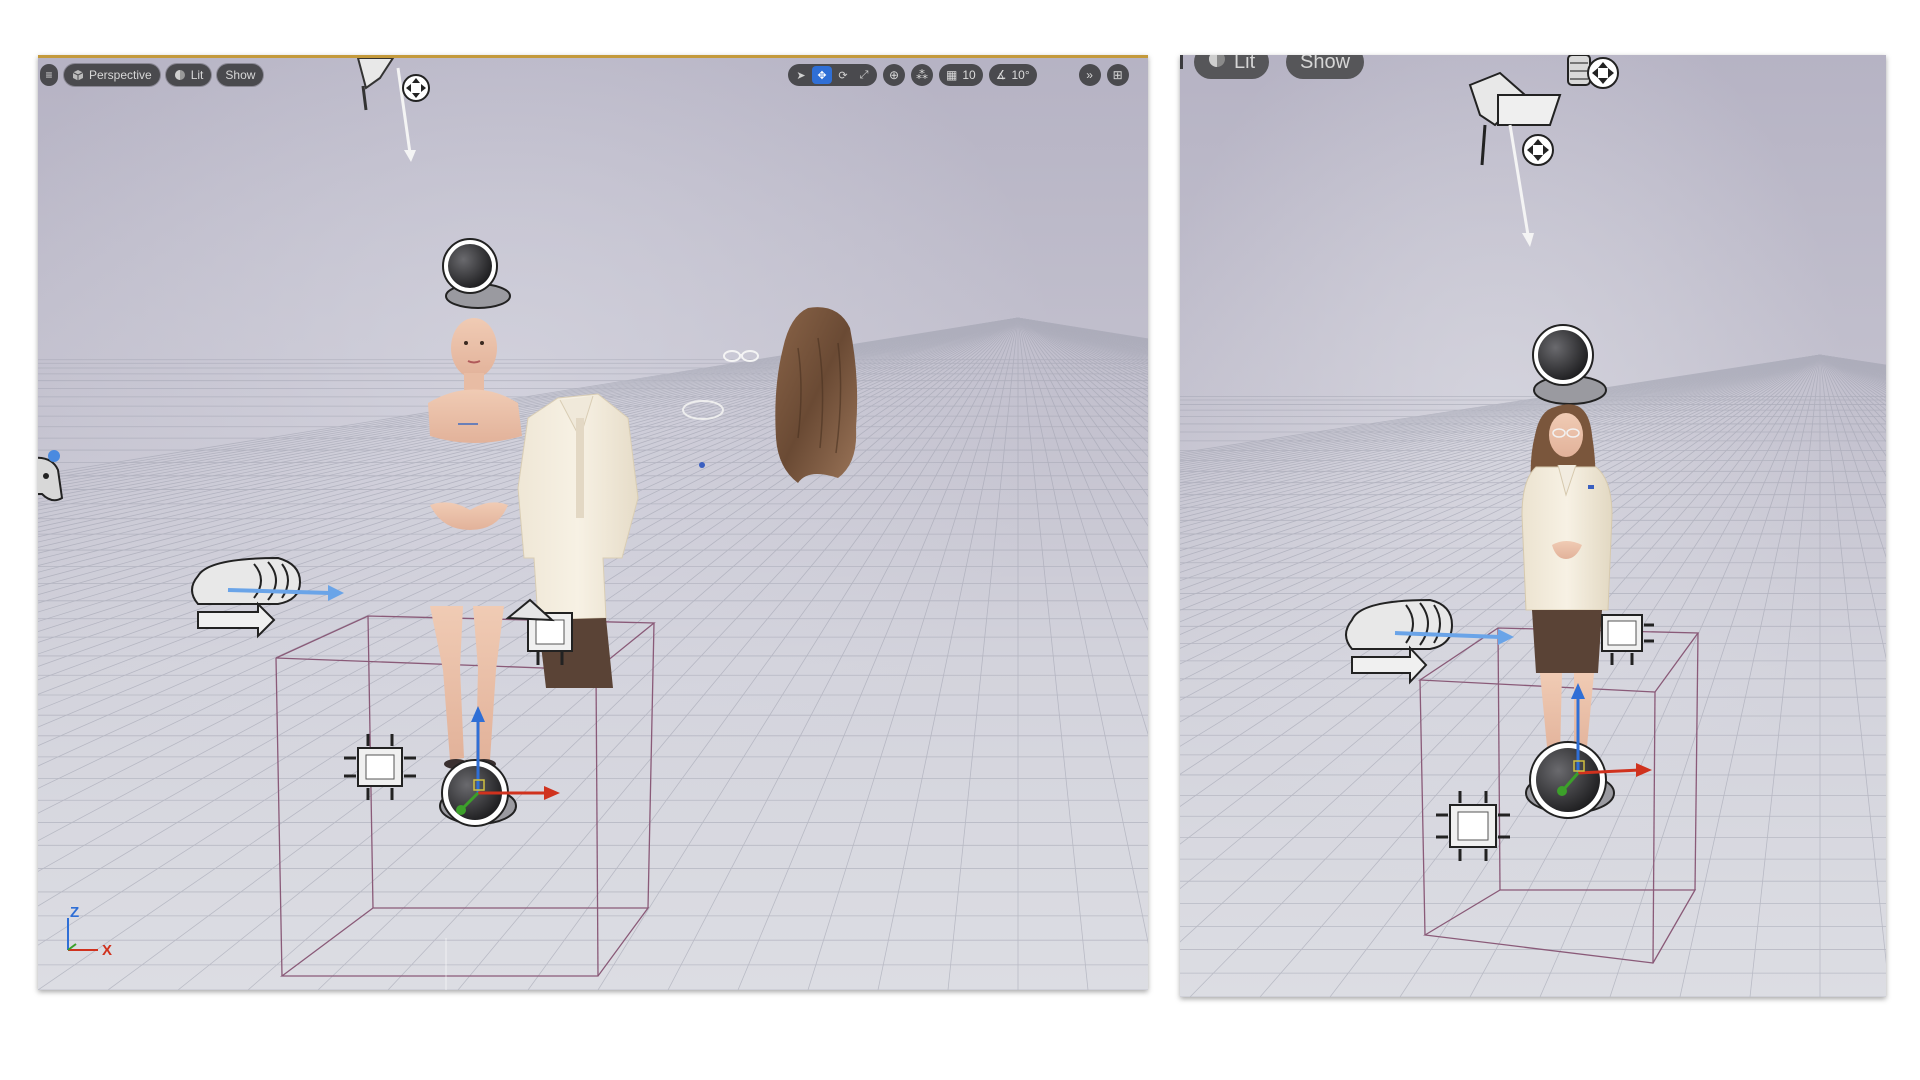  Describe the element at coordinates (822, 75) in the screenshot. I see `move-tool-icon: ✥` at that location.